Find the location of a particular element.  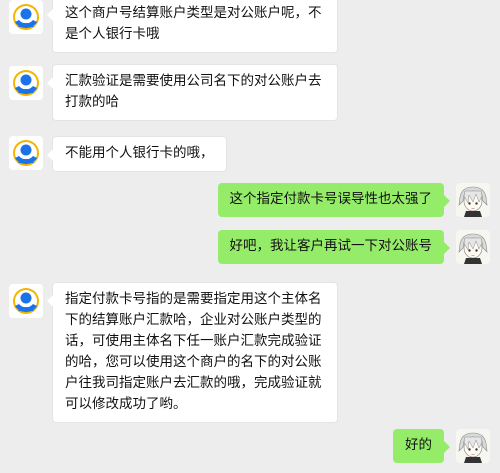

message-bubble-sent: 好的 is located at coordinates (421, 446).